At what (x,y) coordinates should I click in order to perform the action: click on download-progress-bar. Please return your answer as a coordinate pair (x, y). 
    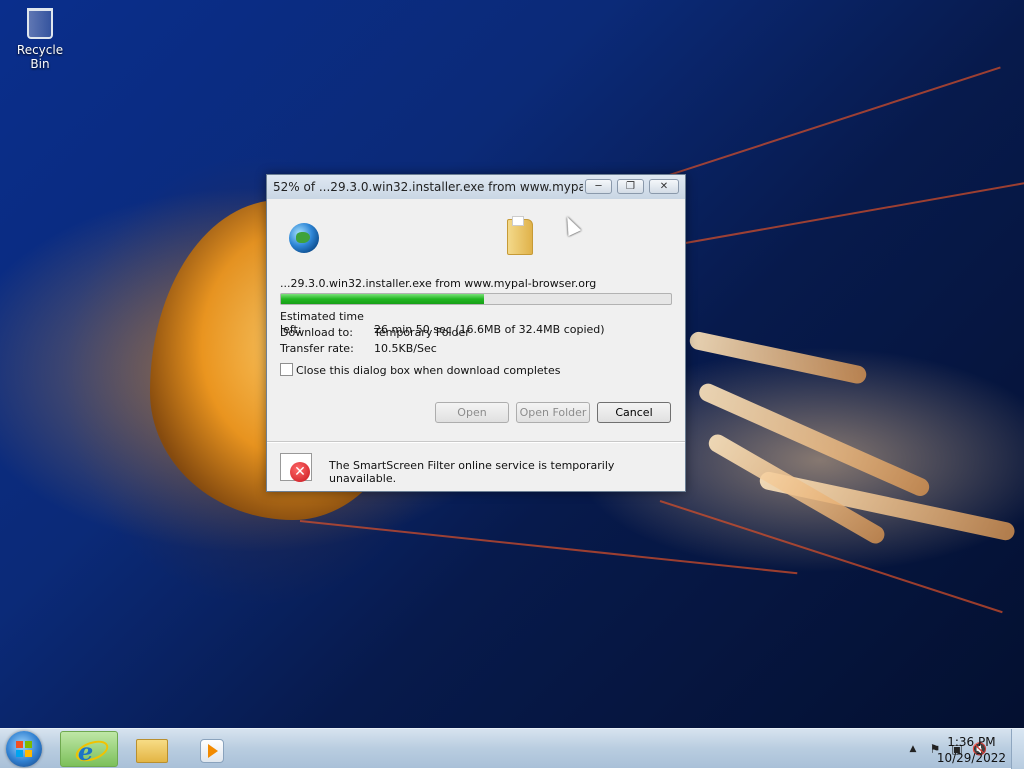
    Looking at the image, I should click on (476, 299).